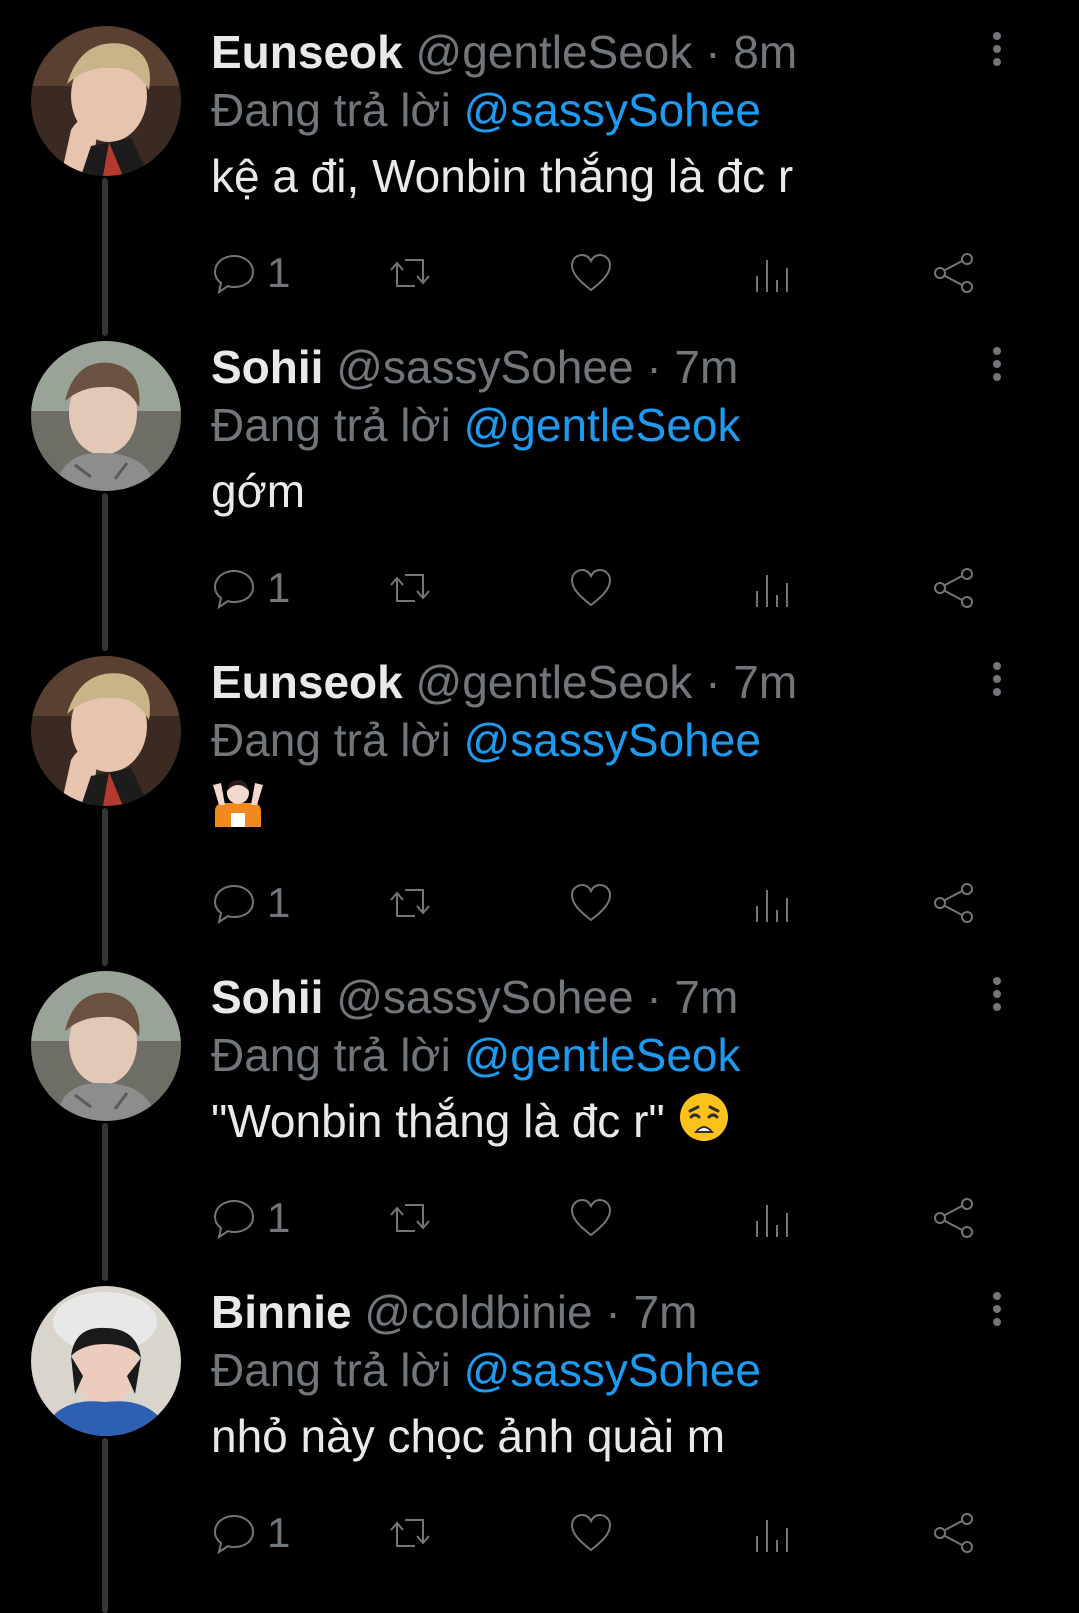 The width and height of the screenshot is (1079, 1613). What do you see at coordinates (765, 52) in the screenshot?
I see `timestamp: 8m` at bounding box center [765, 52].